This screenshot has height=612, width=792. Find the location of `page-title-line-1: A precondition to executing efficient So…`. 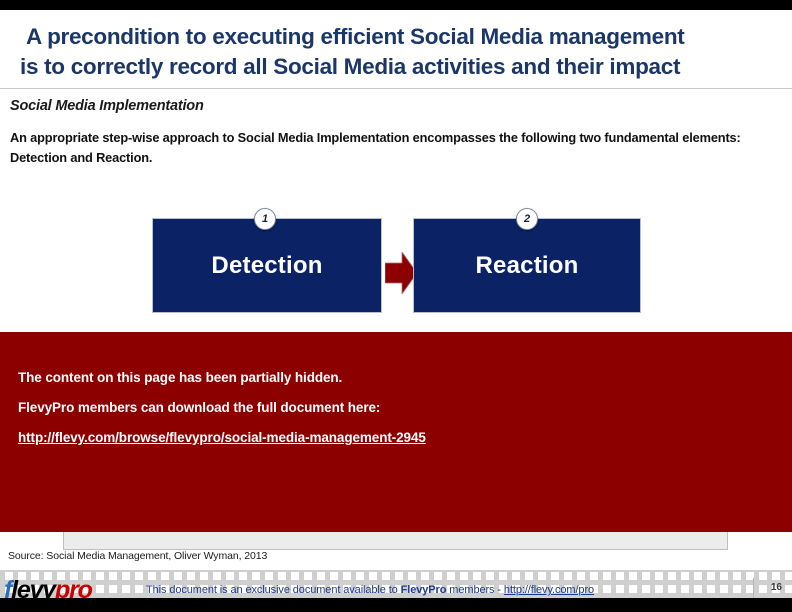

page-title-line-1: A precondition to executing efficient So… is located at coordinates (355, 36).